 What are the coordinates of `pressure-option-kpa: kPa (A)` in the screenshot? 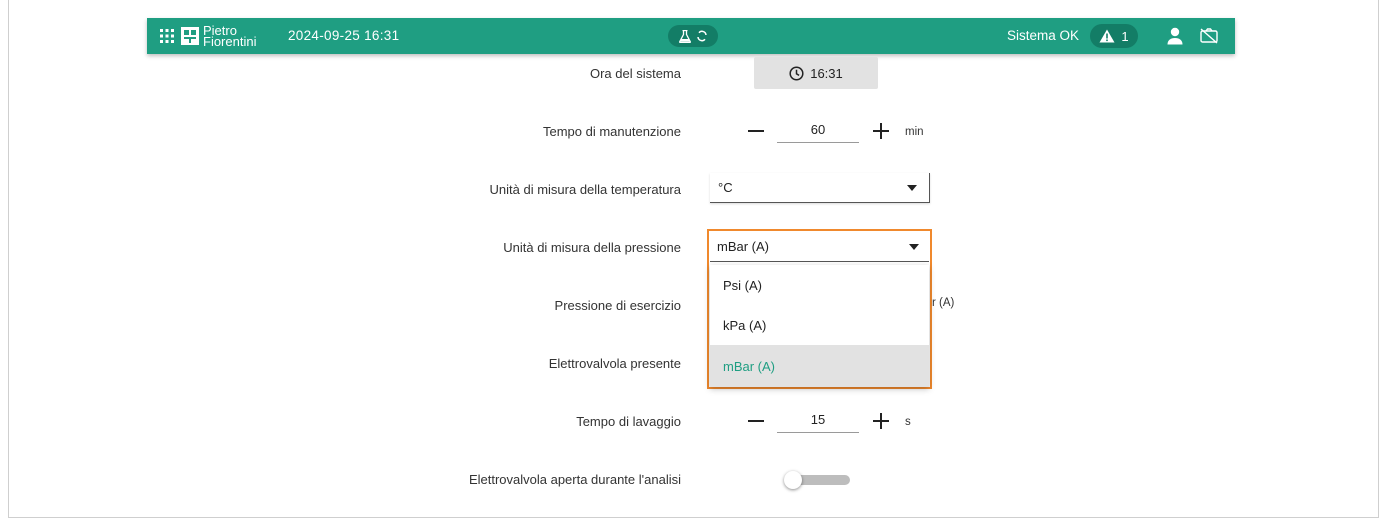 It's located at (819, 325).